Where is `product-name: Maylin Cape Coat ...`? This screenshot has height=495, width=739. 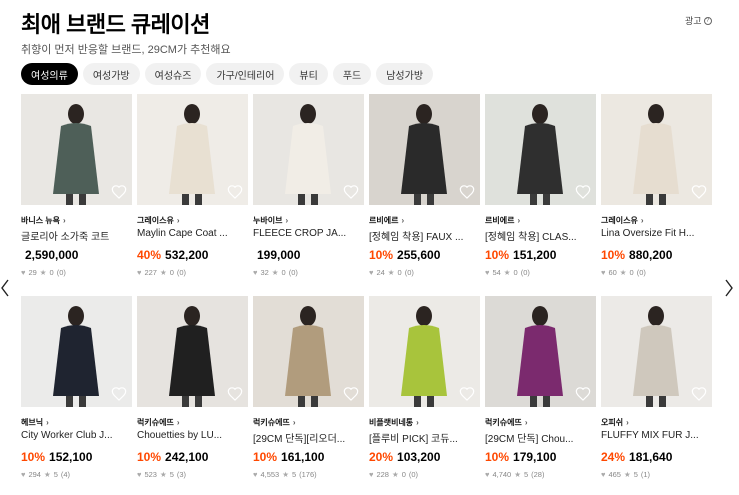 product-name: Maylin Cape Coat ... is located at coordinates (192, 233).